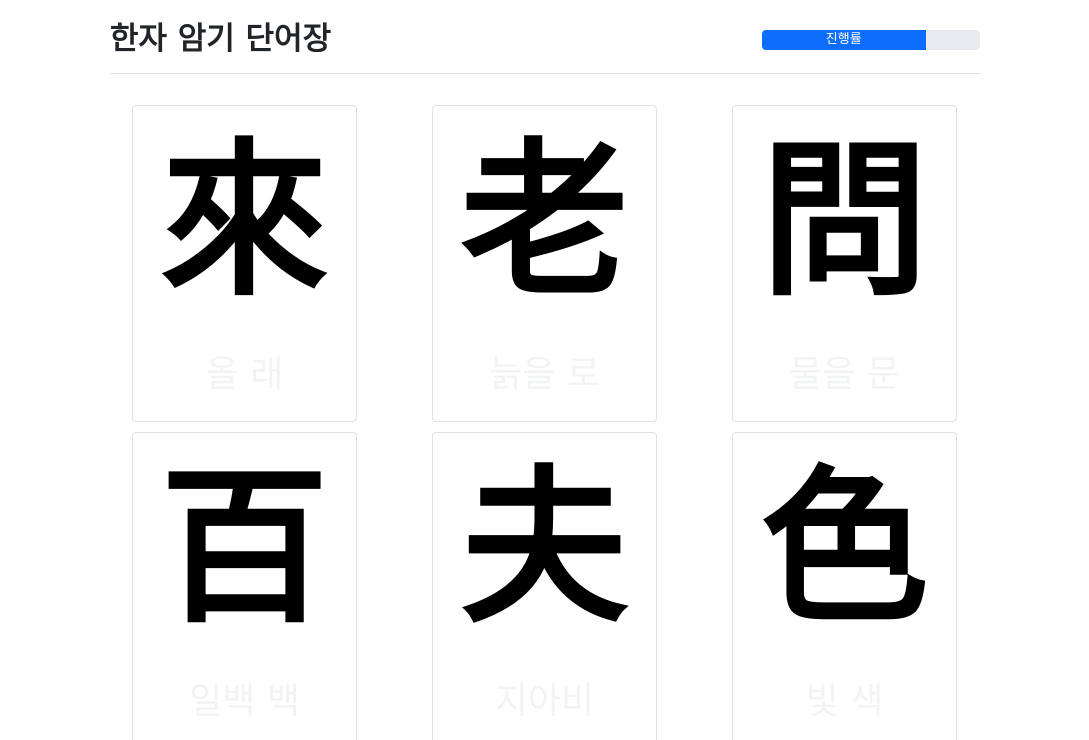 Image resolution: width=1089 pixels, height=740 pixels. What do you see at coordinates (544, 220) in the screenshot?
I see `hanja-character: 老` at bounding box center [544, 220].